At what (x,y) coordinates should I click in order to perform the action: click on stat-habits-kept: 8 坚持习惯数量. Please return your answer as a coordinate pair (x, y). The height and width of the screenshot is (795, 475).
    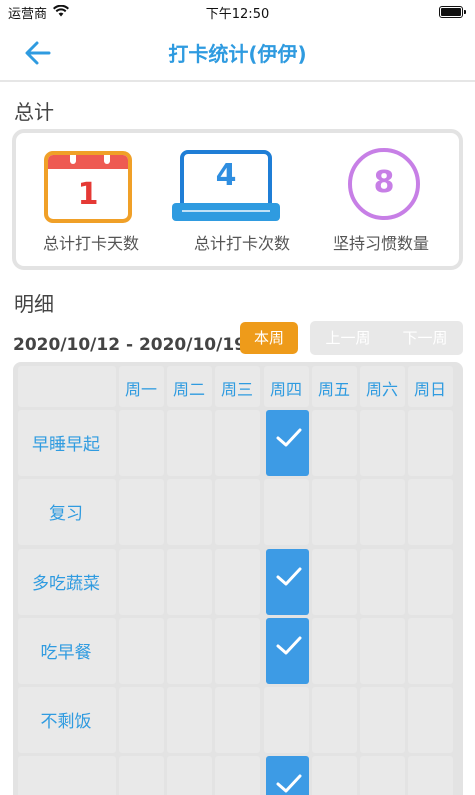
    Looking at the image, I should click on (381, 199).